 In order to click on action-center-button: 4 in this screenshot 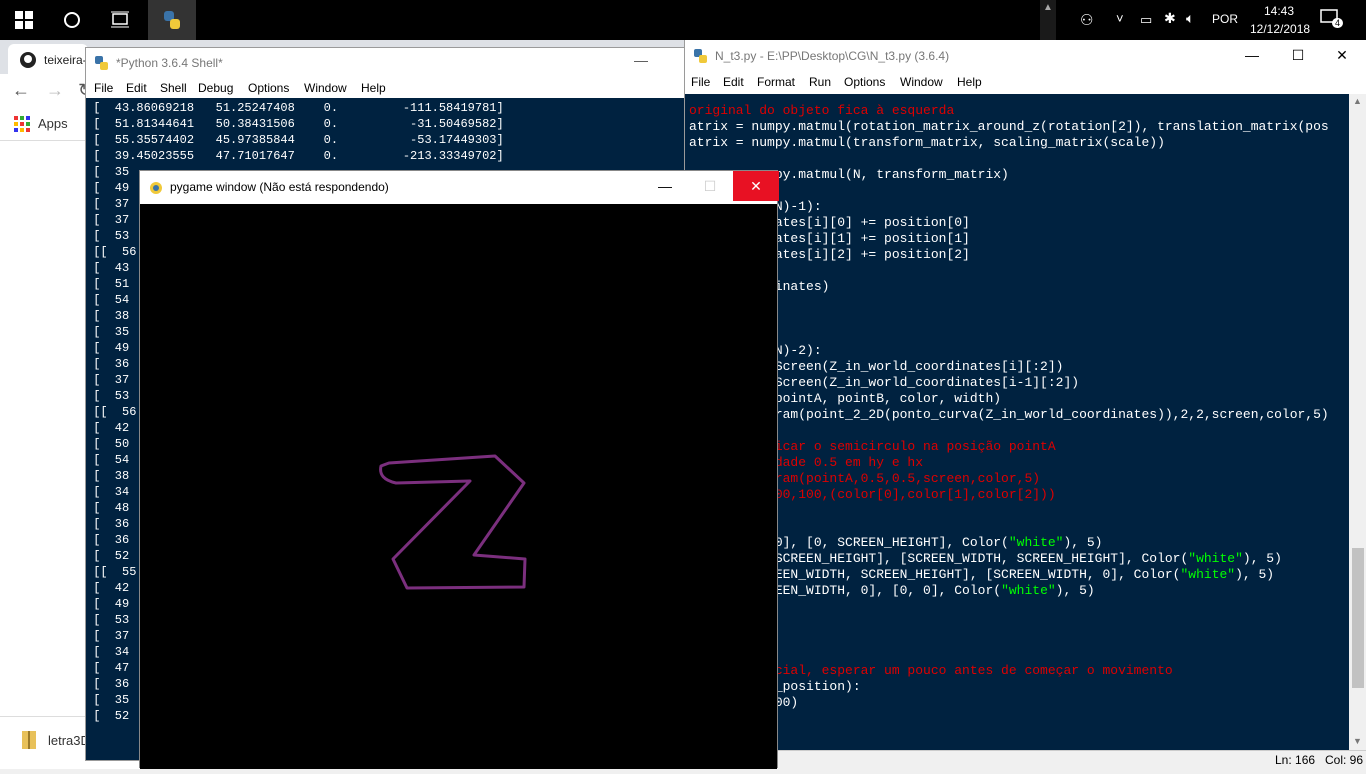, I will do `click(1333, 20)`.